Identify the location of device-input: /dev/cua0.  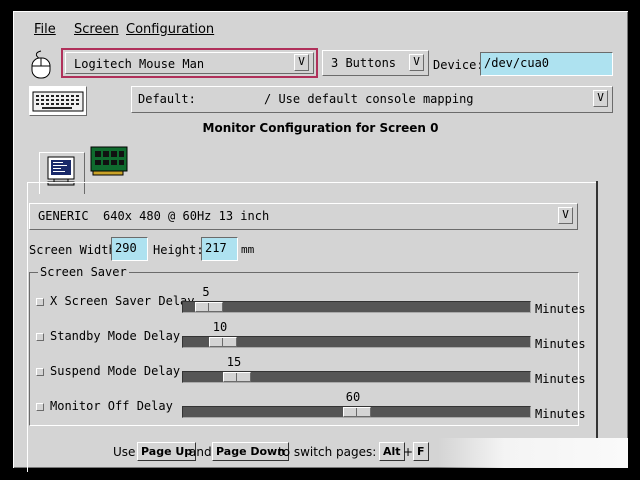
(546, 64).